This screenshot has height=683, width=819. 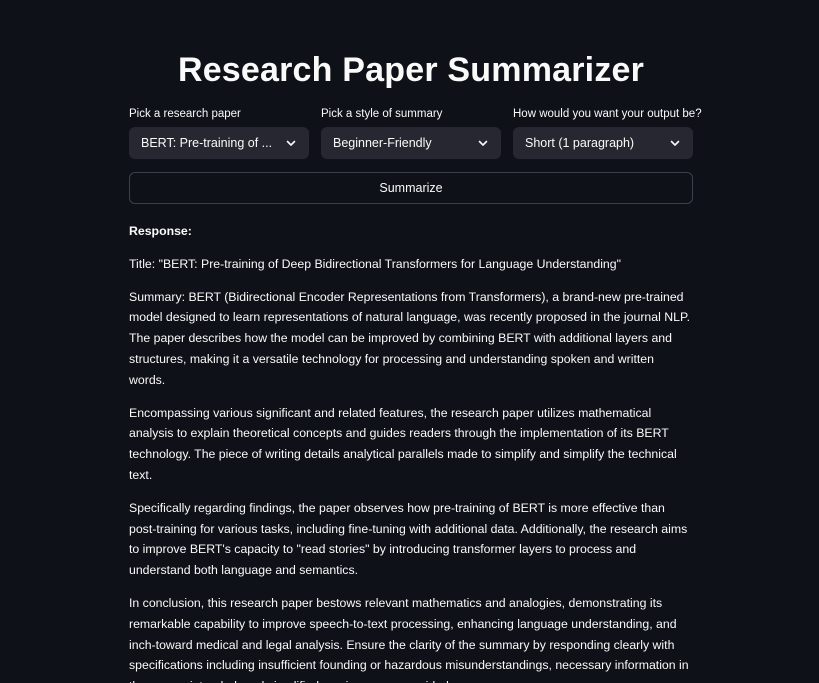 I want to click on length-select-value: Short (1 paragraph), so click(x=580, y=143).